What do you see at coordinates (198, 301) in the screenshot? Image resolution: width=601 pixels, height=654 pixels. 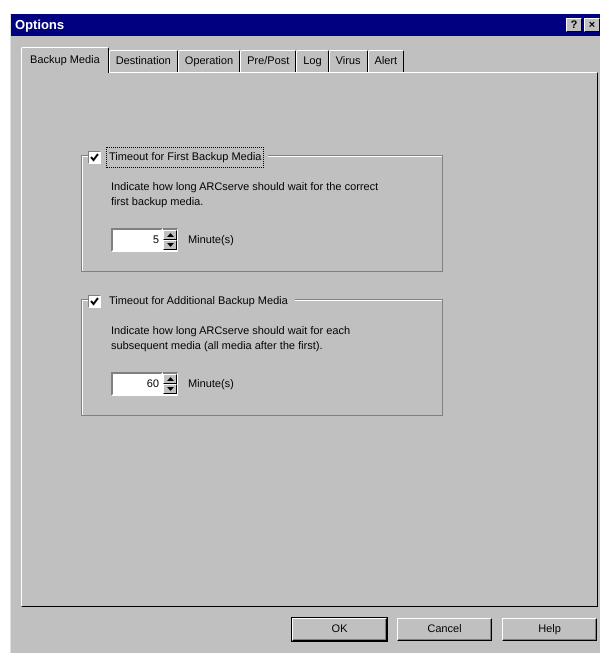 I see `checkbox-label: Timeout for Additional Backup Media` at bounding box center [198, 301].